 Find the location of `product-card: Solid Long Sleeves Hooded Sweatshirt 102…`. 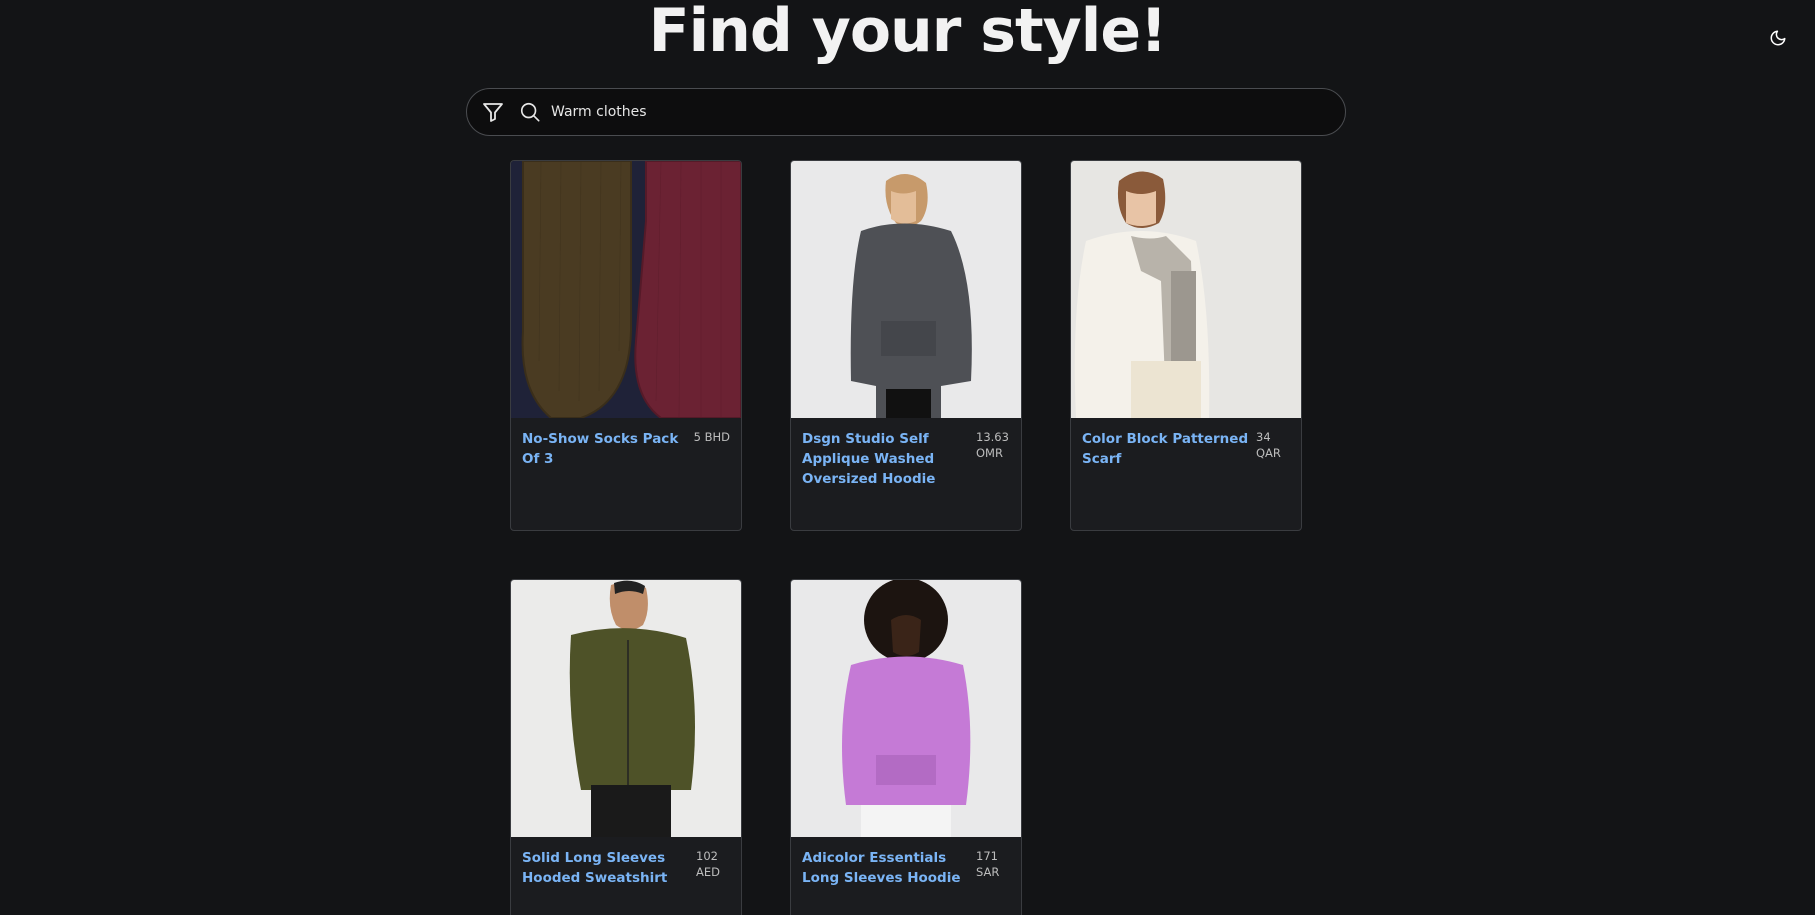

product-card: Solid Long Sleeves Hooded Sweatshirt 102… is located at coordinates (626, 747).